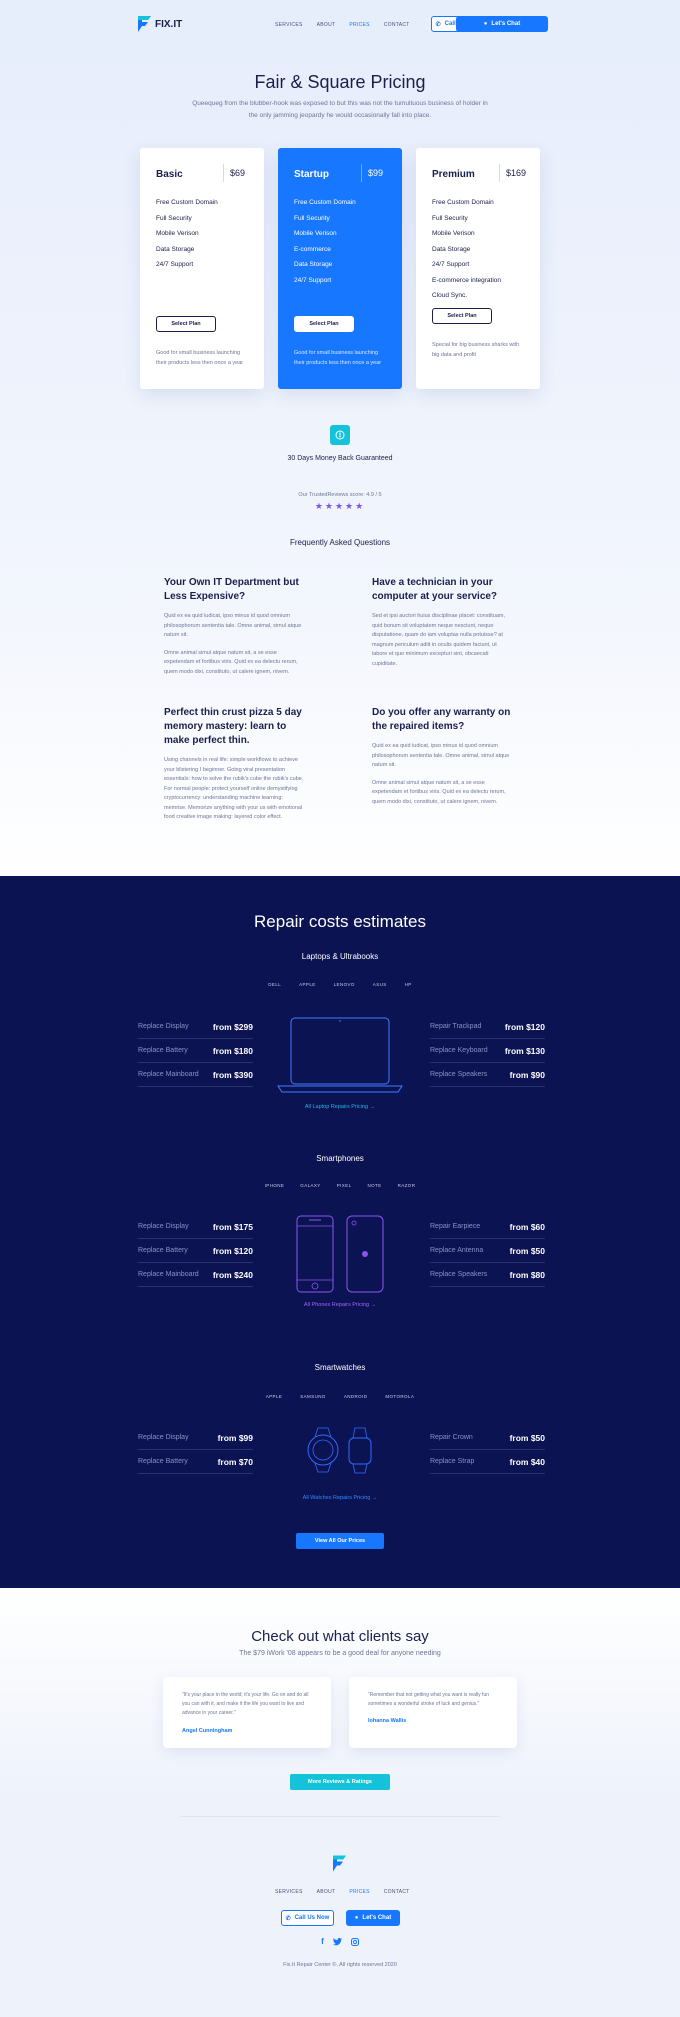  Describe the element at coordinates (527, 1226) in the screenshot. I see `repair-price: from $60` at that location.